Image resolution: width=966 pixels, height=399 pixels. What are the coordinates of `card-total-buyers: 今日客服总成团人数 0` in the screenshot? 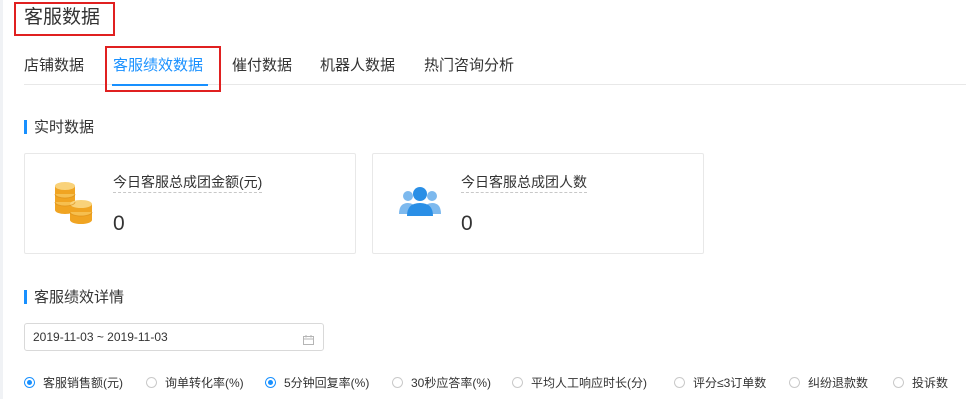 It's located at (538, 203).